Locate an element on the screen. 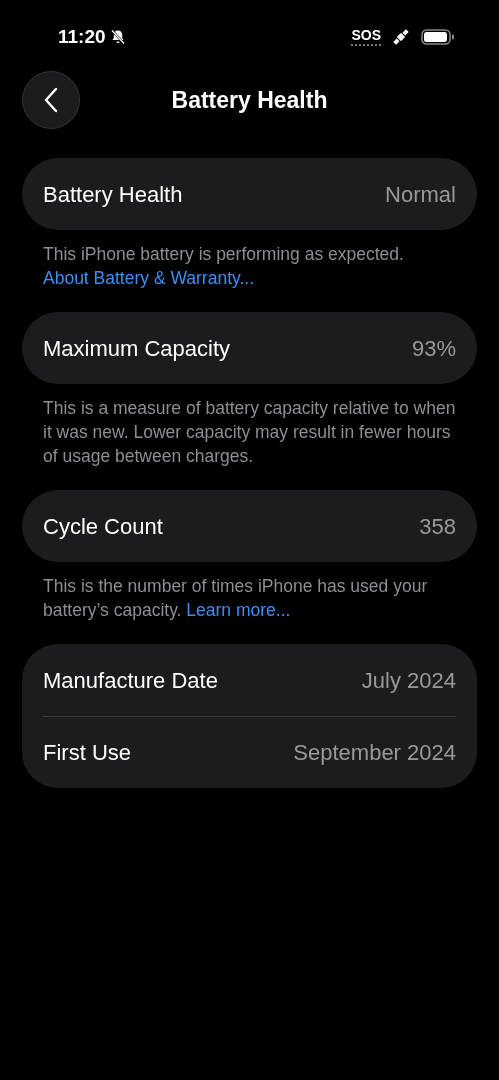 The image size is (499, 1080). row-label: Battery Health is located at coordinates (113, 194).